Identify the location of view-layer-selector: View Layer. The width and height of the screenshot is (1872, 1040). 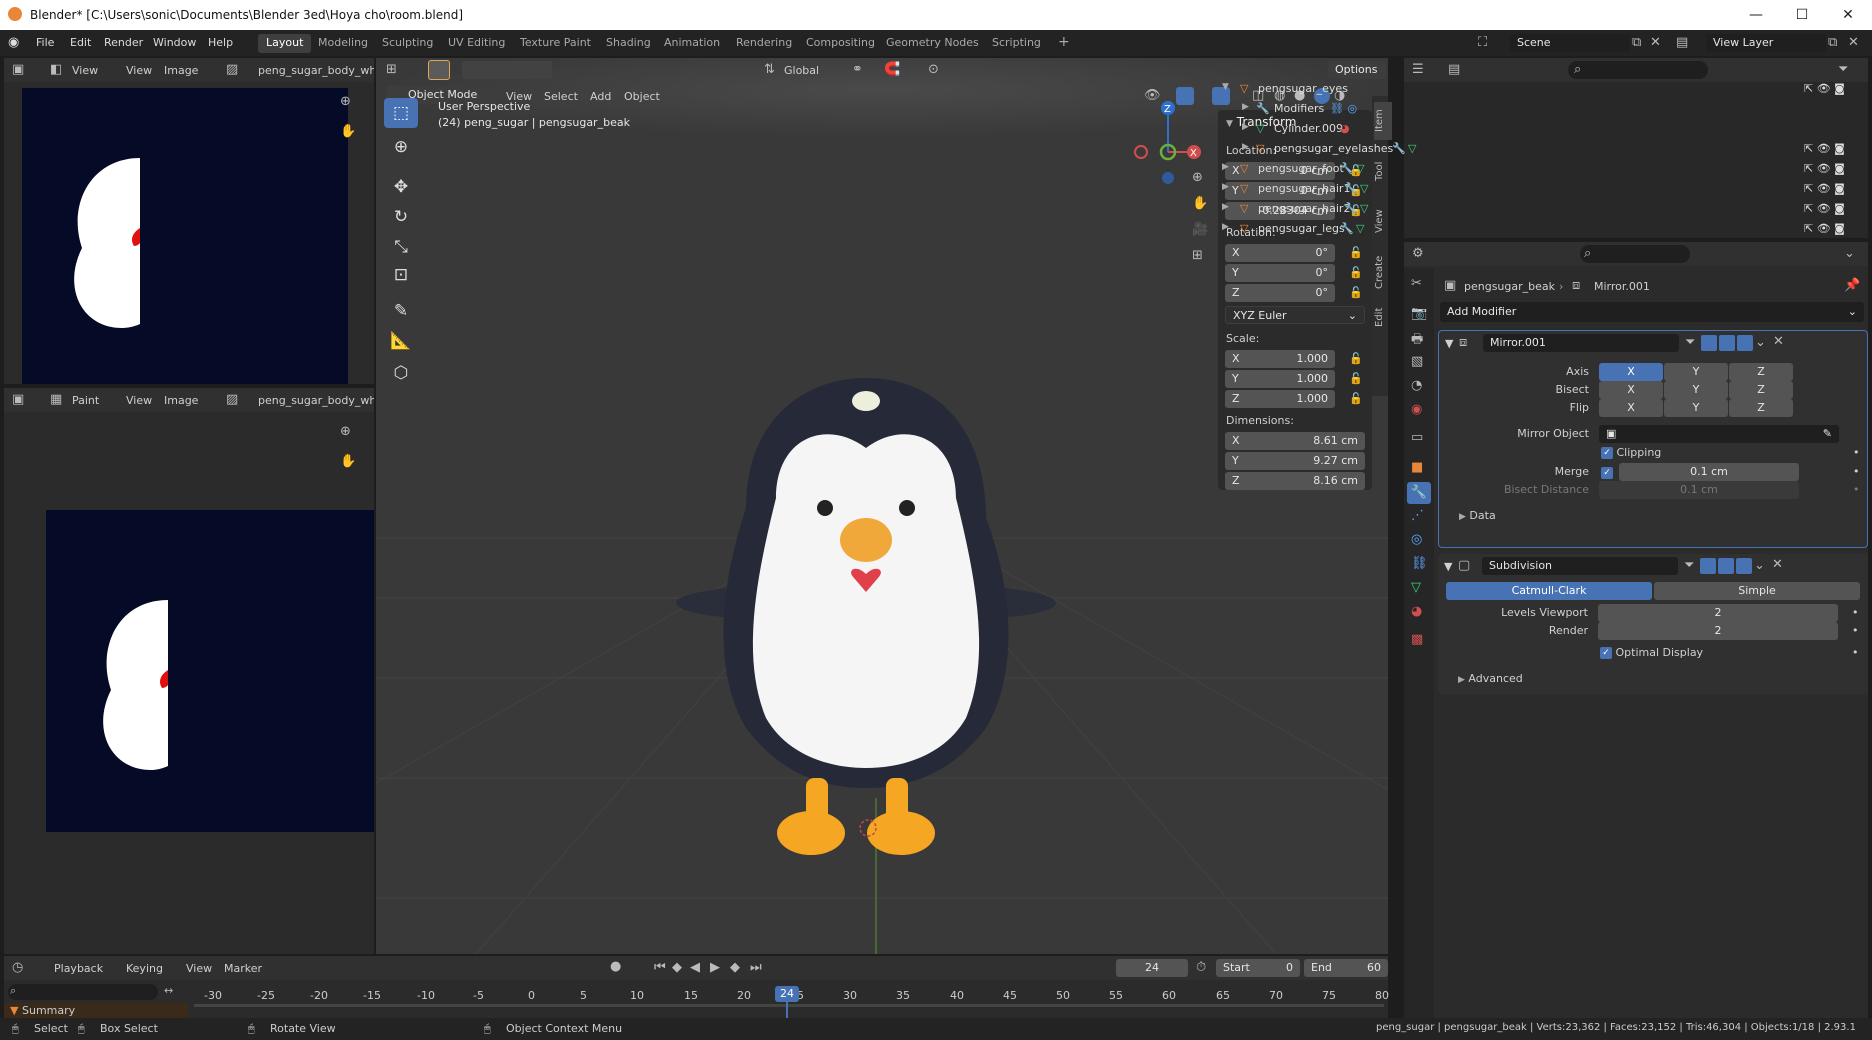
(1766, 43).